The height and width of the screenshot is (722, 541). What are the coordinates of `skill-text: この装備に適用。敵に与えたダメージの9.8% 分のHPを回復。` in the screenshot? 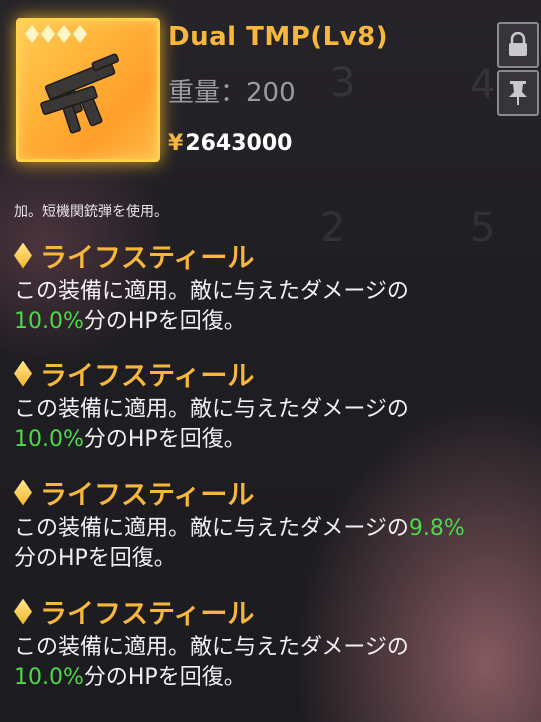 It's located at (274, 544).